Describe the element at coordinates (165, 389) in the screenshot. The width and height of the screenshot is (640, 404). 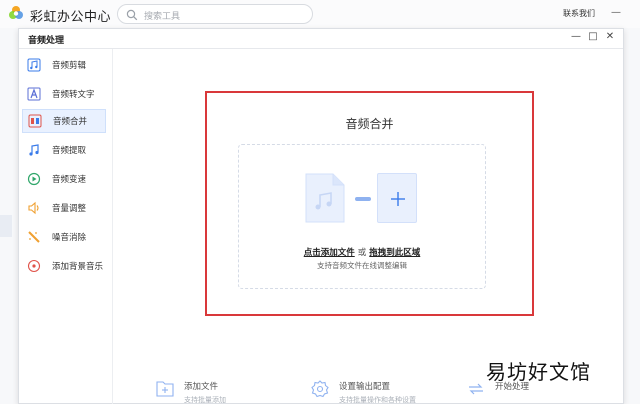
I see `add-file-icon` at that location.